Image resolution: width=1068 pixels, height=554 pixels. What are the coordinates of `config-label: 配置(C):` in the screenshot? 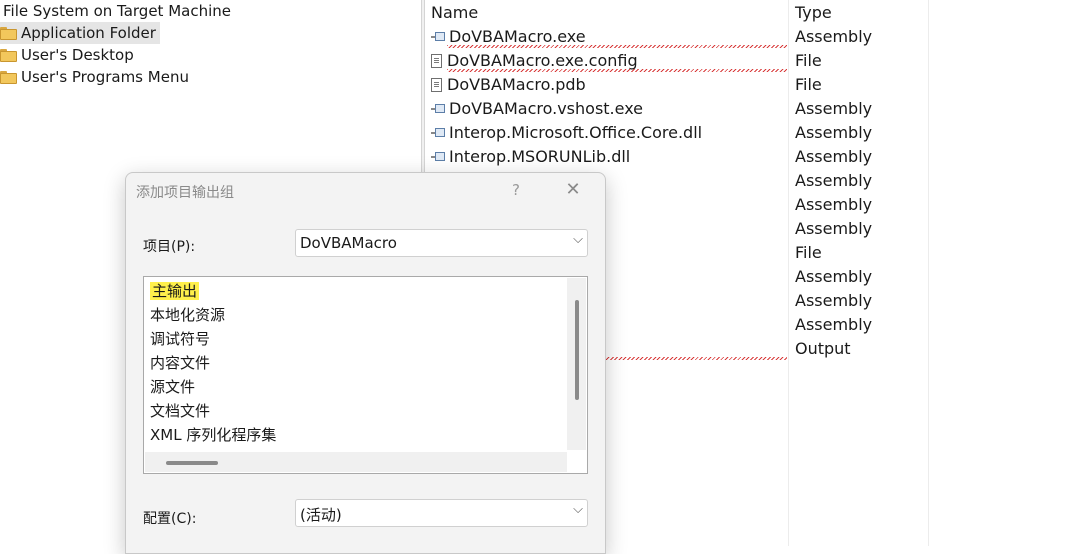 It's located at (170, 519).